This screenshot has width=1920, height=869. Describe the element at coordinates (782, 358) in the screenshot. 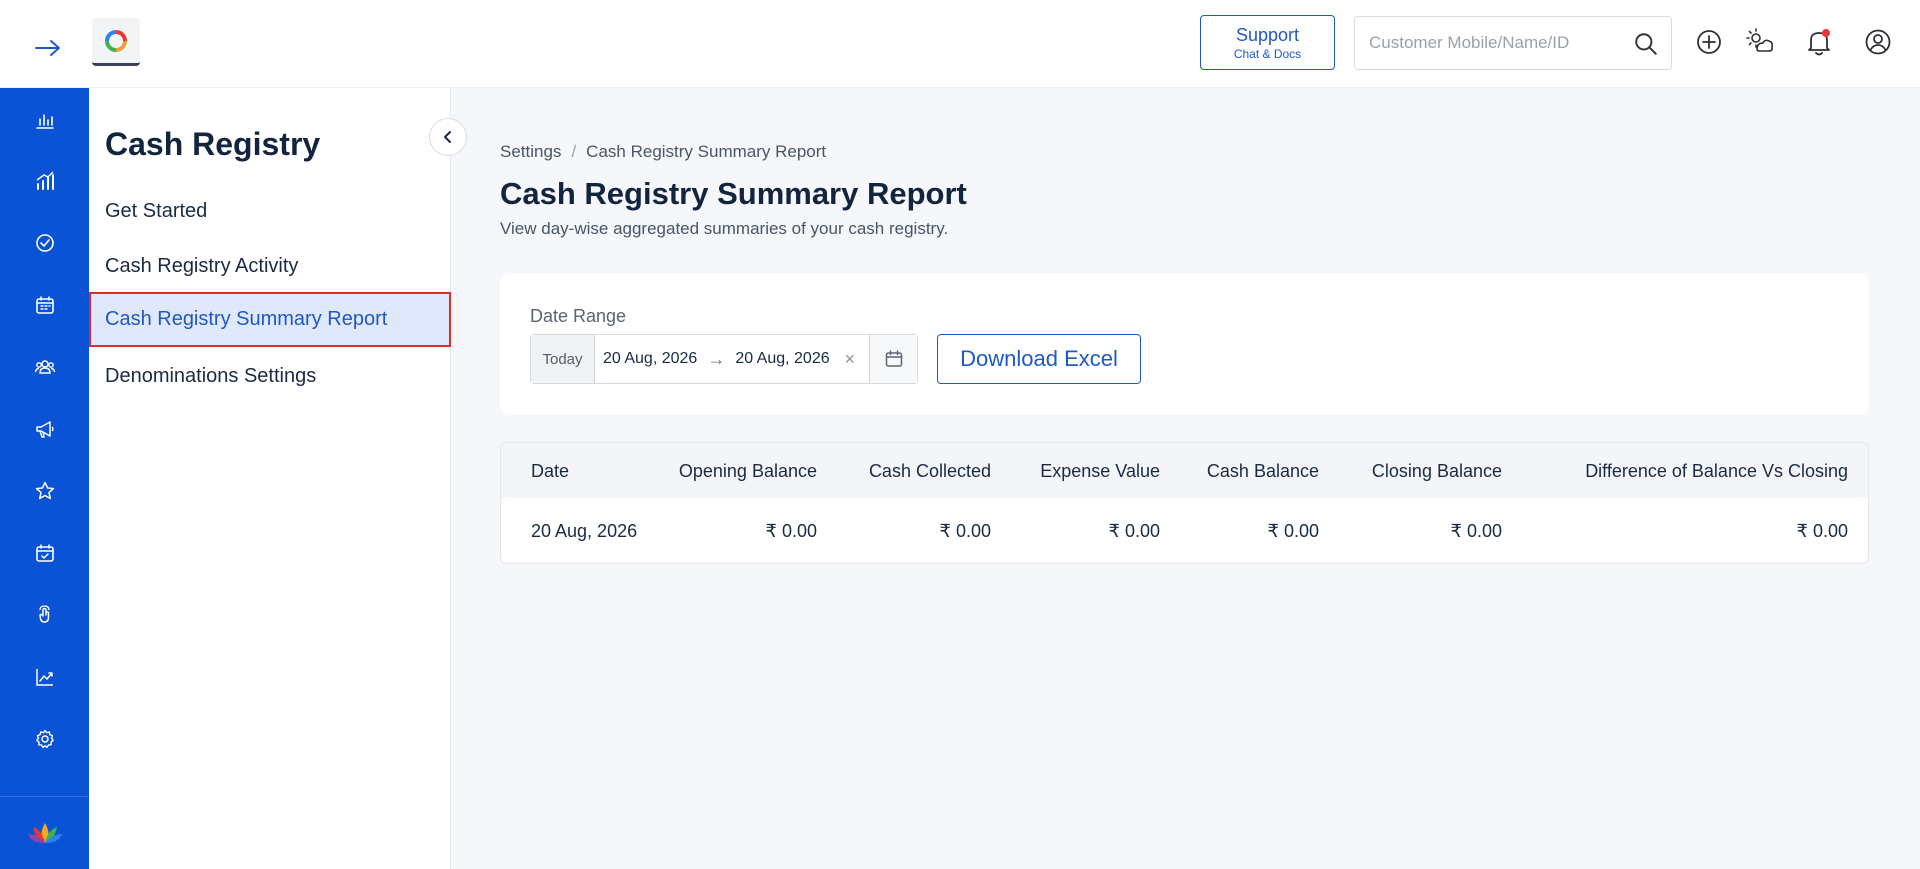

I see `end-date: 20 Aug, 2026` at that location.